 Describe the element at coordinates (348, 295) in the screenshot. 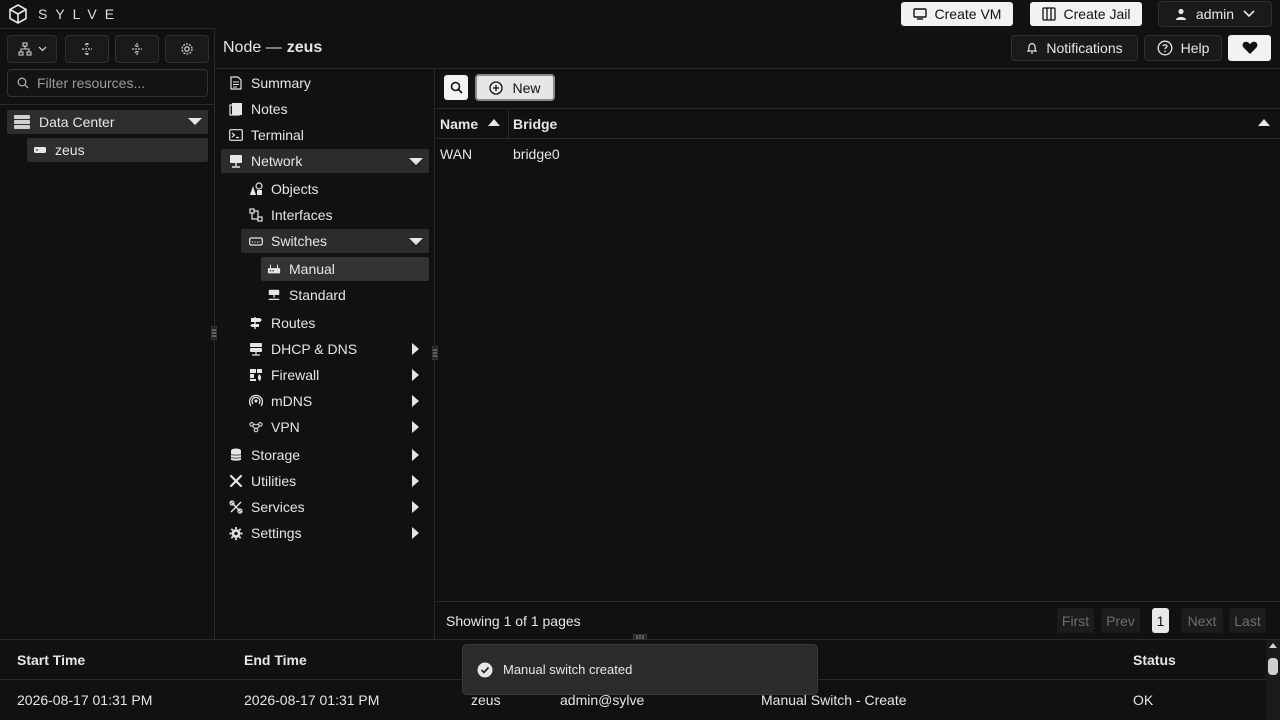

I see `nav-switches-standard: Standard` at that location.